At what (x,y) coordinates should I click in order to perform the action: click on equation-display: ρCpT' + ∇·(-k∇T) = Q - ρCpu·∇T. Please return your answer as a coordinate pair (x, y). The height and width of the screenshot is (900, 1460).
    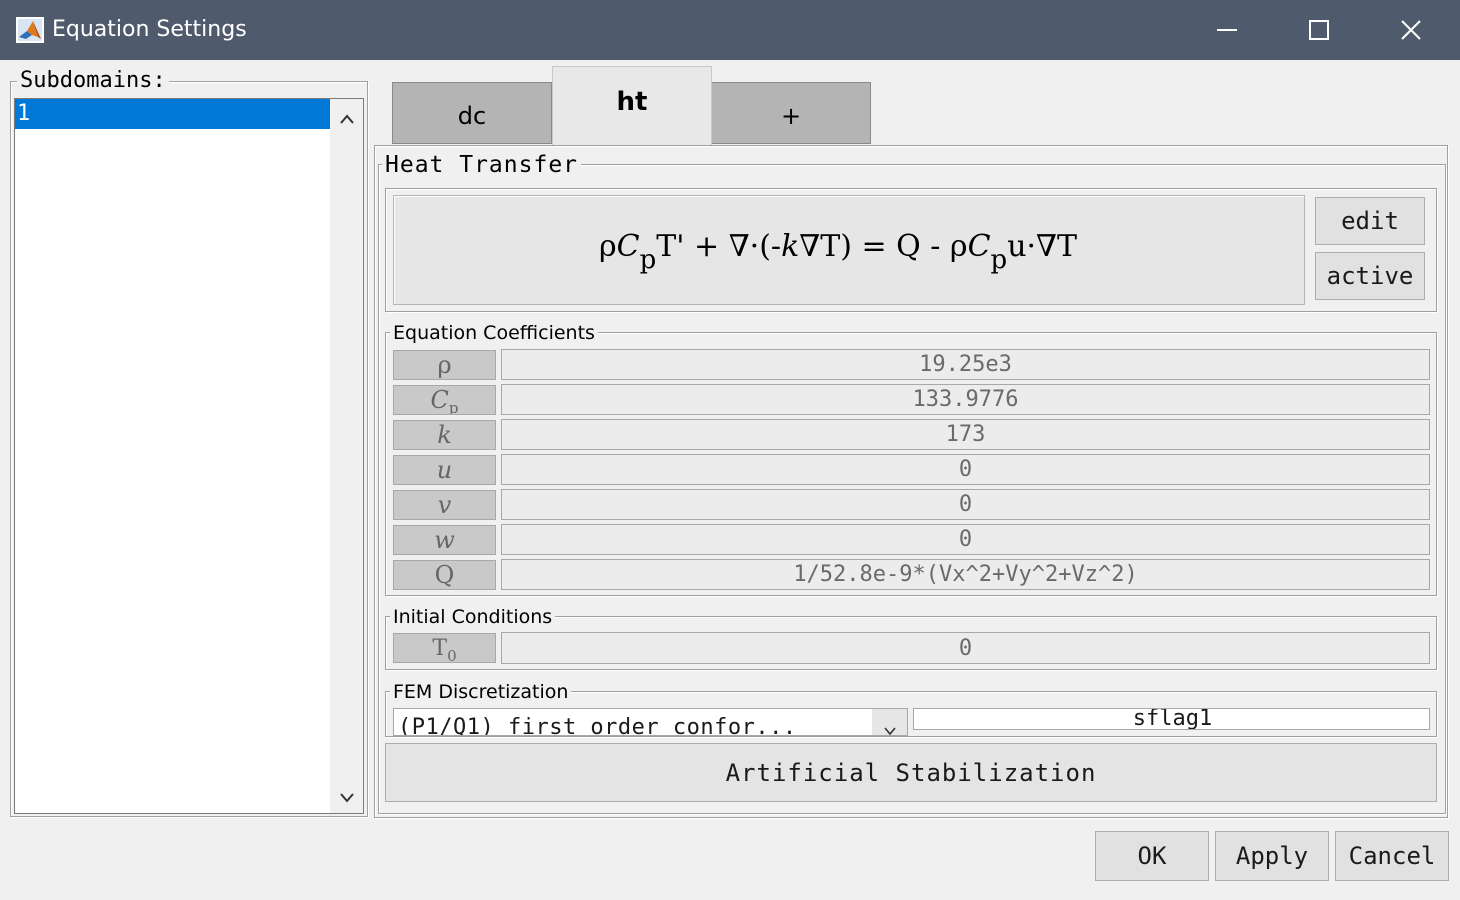
    Looking at the image, I should click on (849, 250).